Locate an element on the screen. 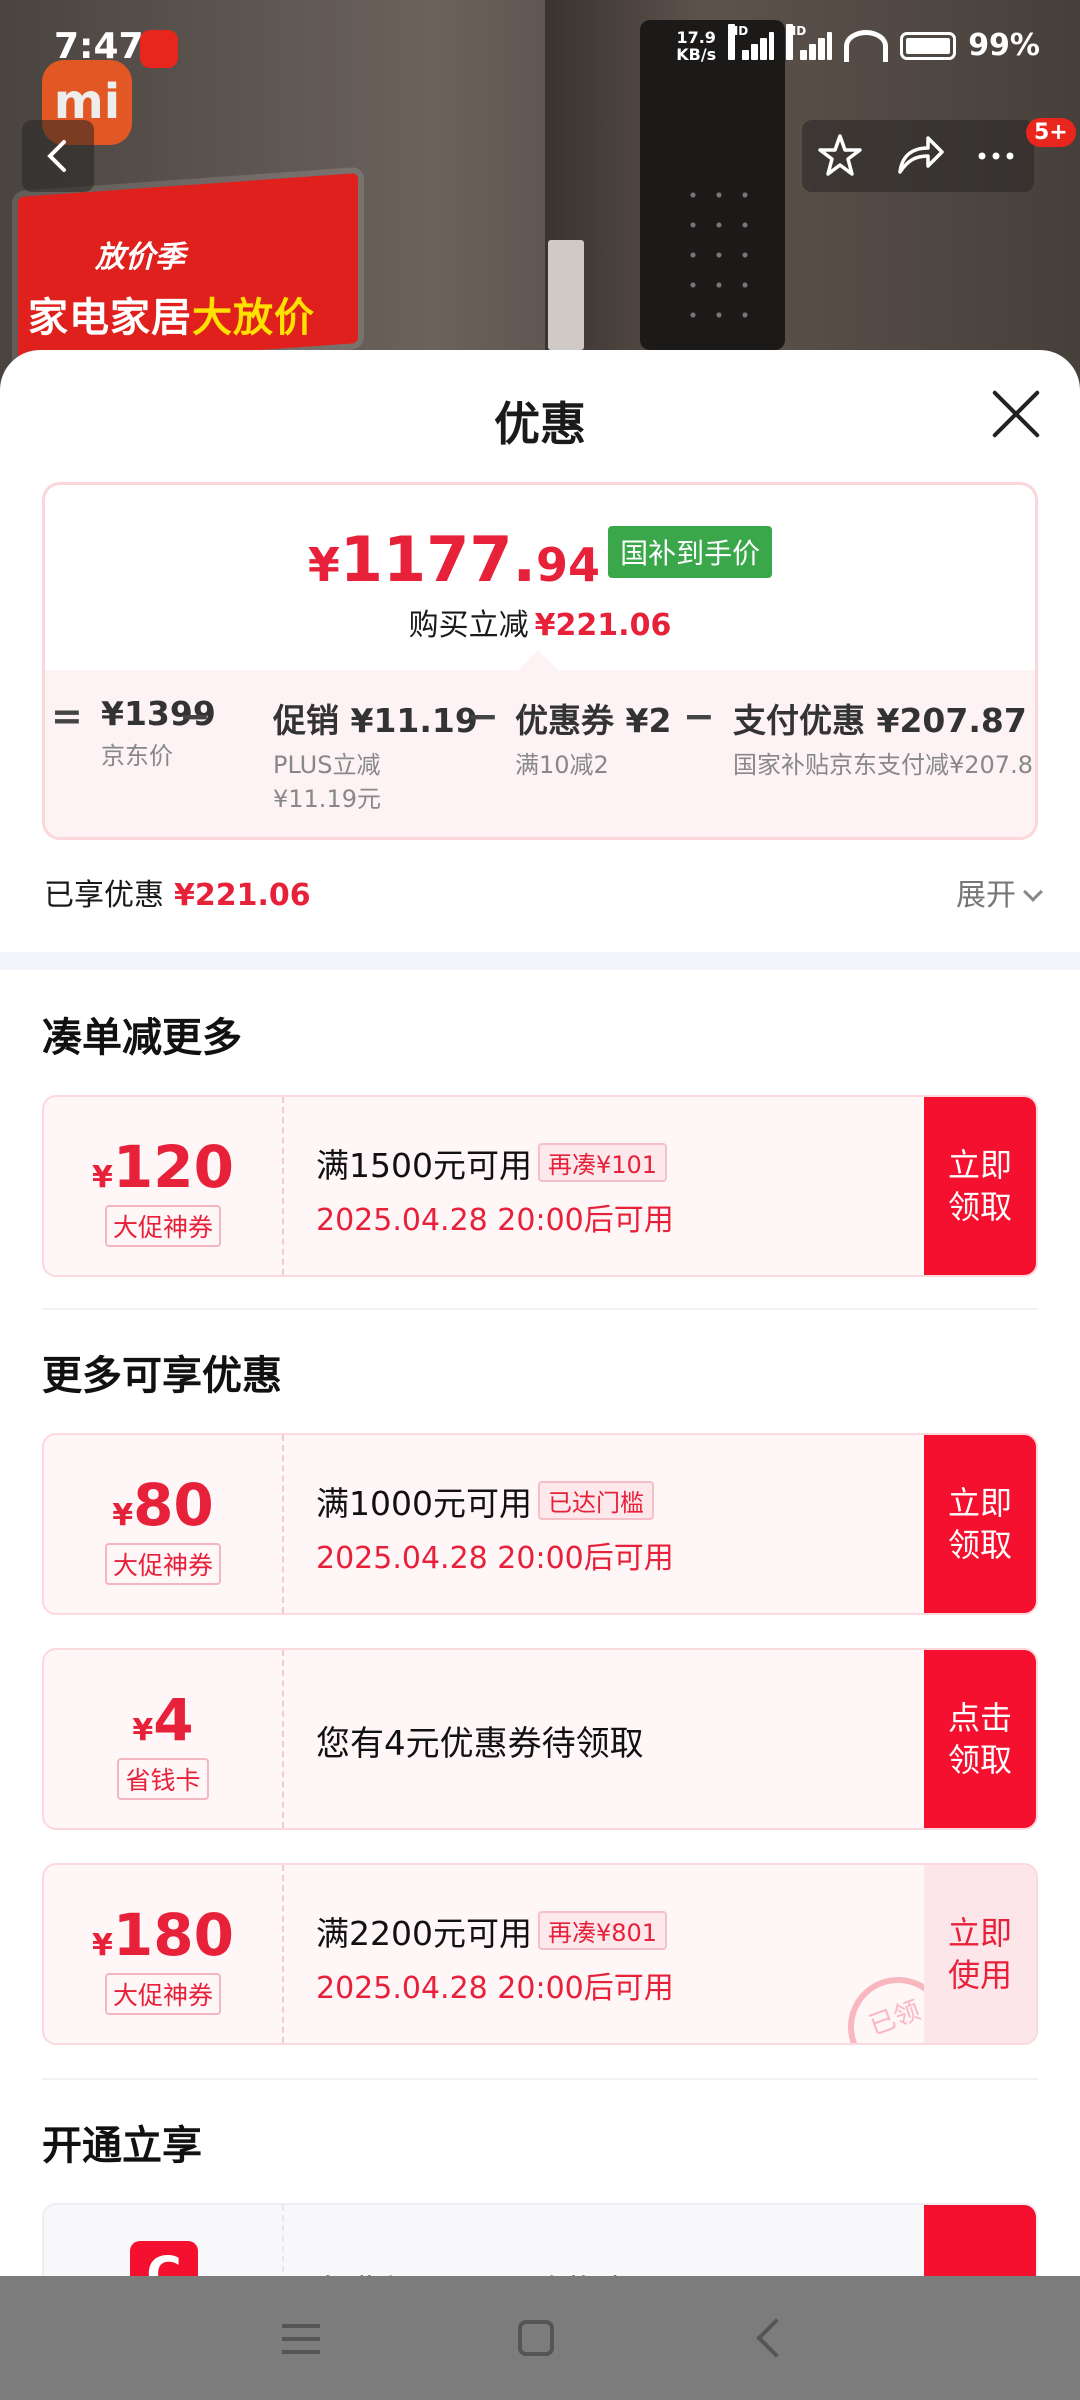 Image resolution: width=1080 pixels, height=2400 pixels. coupon-amount: ¥80 is located at coordinates (163, 1505).